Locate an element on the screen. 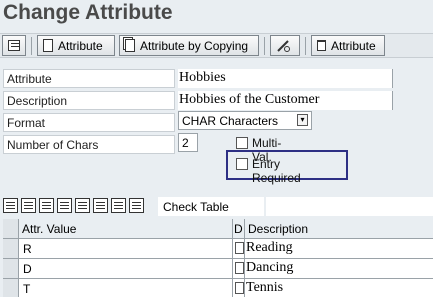 The height and width of the screenshot is (297, 433). description-cell: Dancing is located at coordinates (339, 269).